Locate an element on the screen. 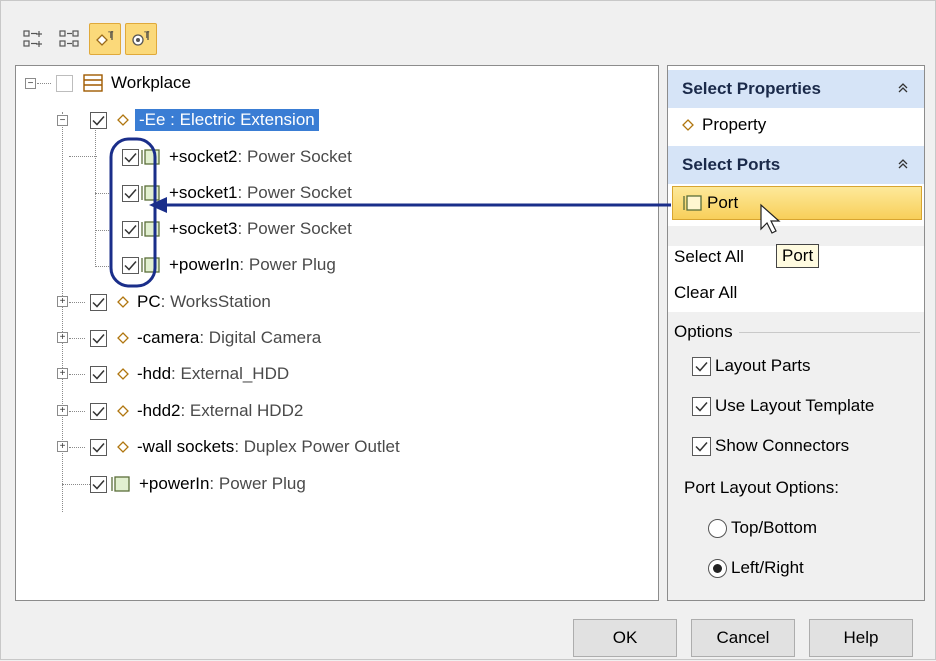 Image resolution: width=936 pixels, height=661 pixels. select-properties-header: Select Properties is located at coordinates (796, 89).